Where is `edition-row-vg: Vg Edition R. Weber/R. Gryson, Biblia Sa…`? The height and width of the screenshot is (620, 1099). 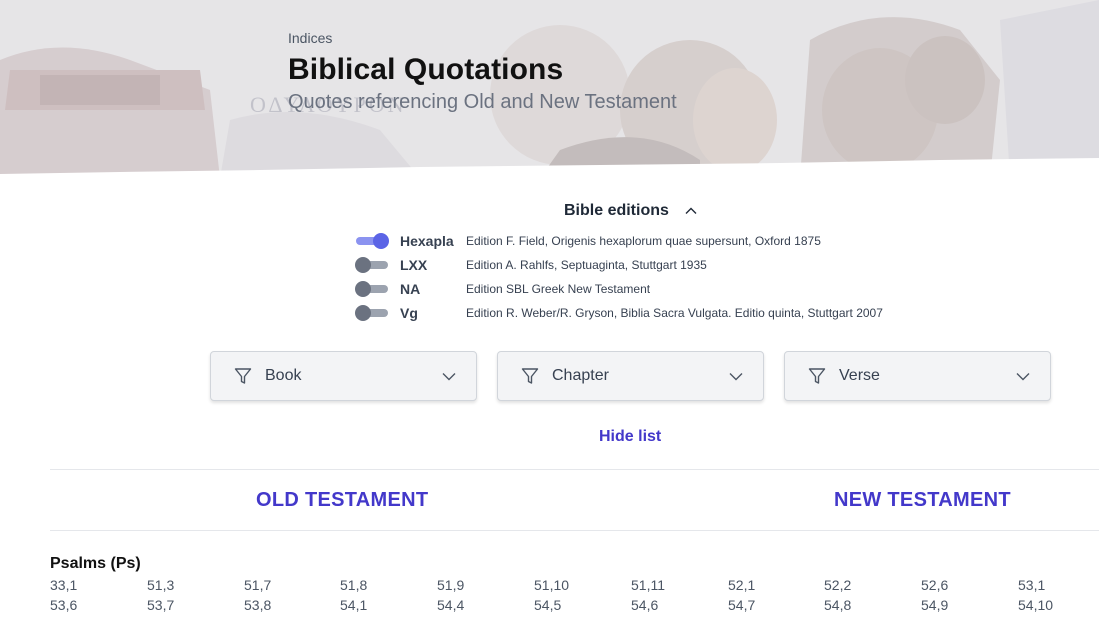
edition-row-vg: Vg Edition R. Weber/R. Gryson, Biblia Sa… is located at coordinates (619, 313).